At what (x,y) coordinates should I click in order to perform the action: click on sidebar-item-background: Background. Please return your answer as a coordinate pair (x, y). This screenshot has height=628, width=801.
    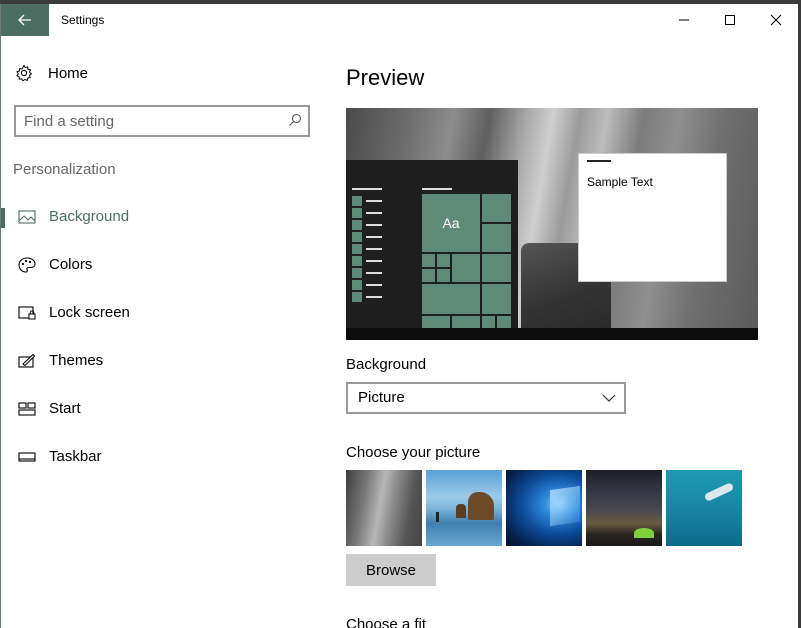
    Looking at the image, I should click on (161, 217).